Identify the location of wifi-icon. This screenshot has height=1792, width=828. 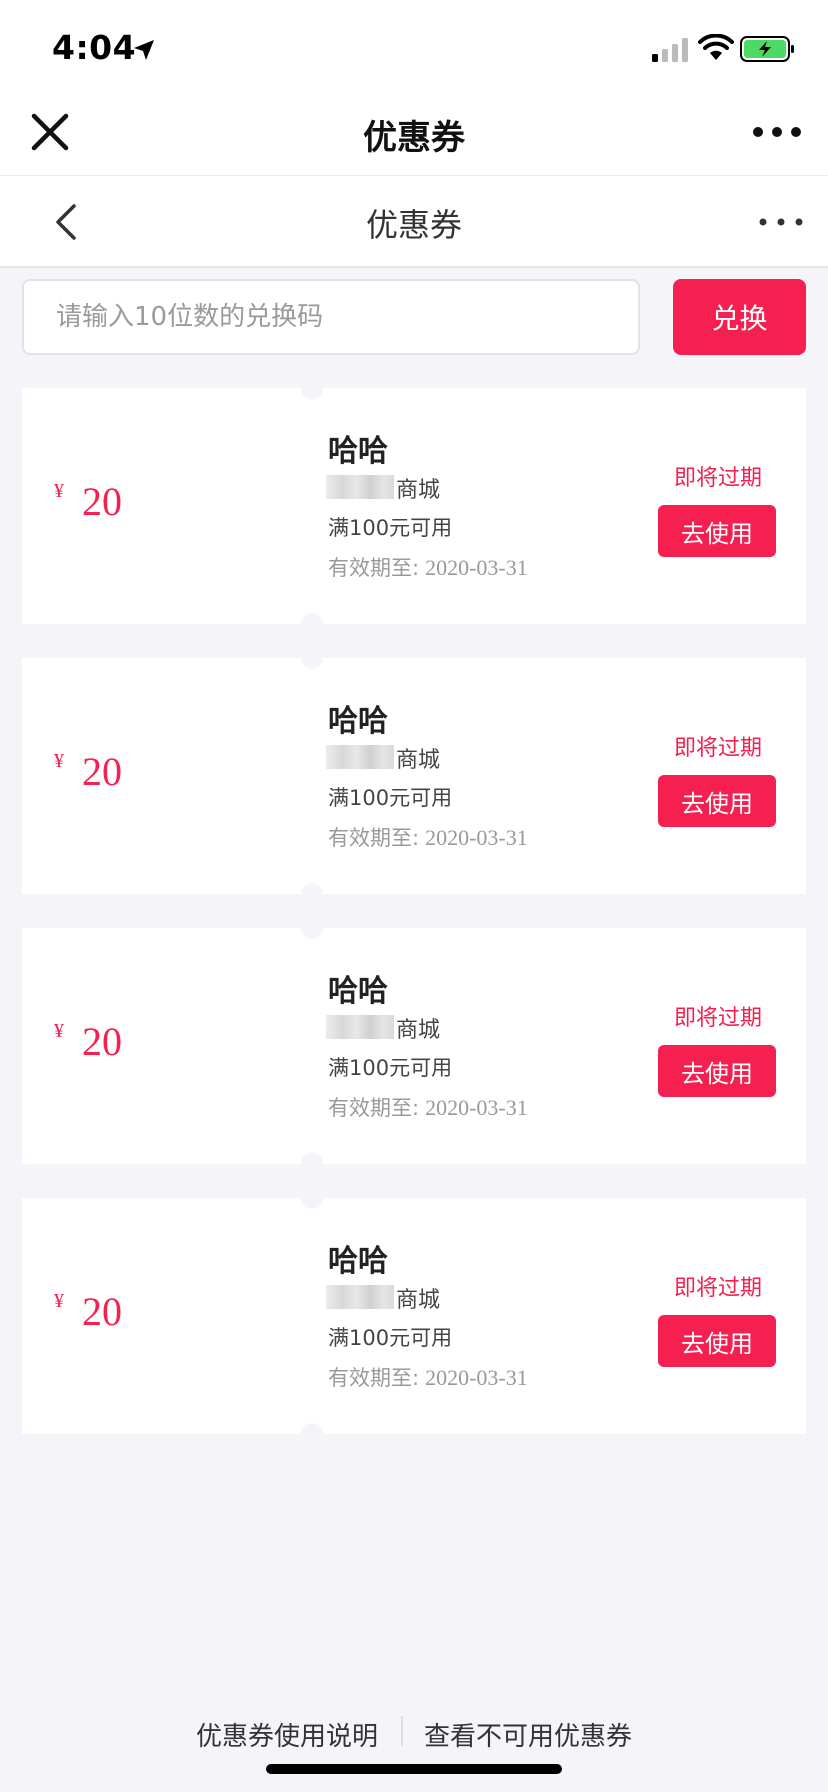
(716, 47).